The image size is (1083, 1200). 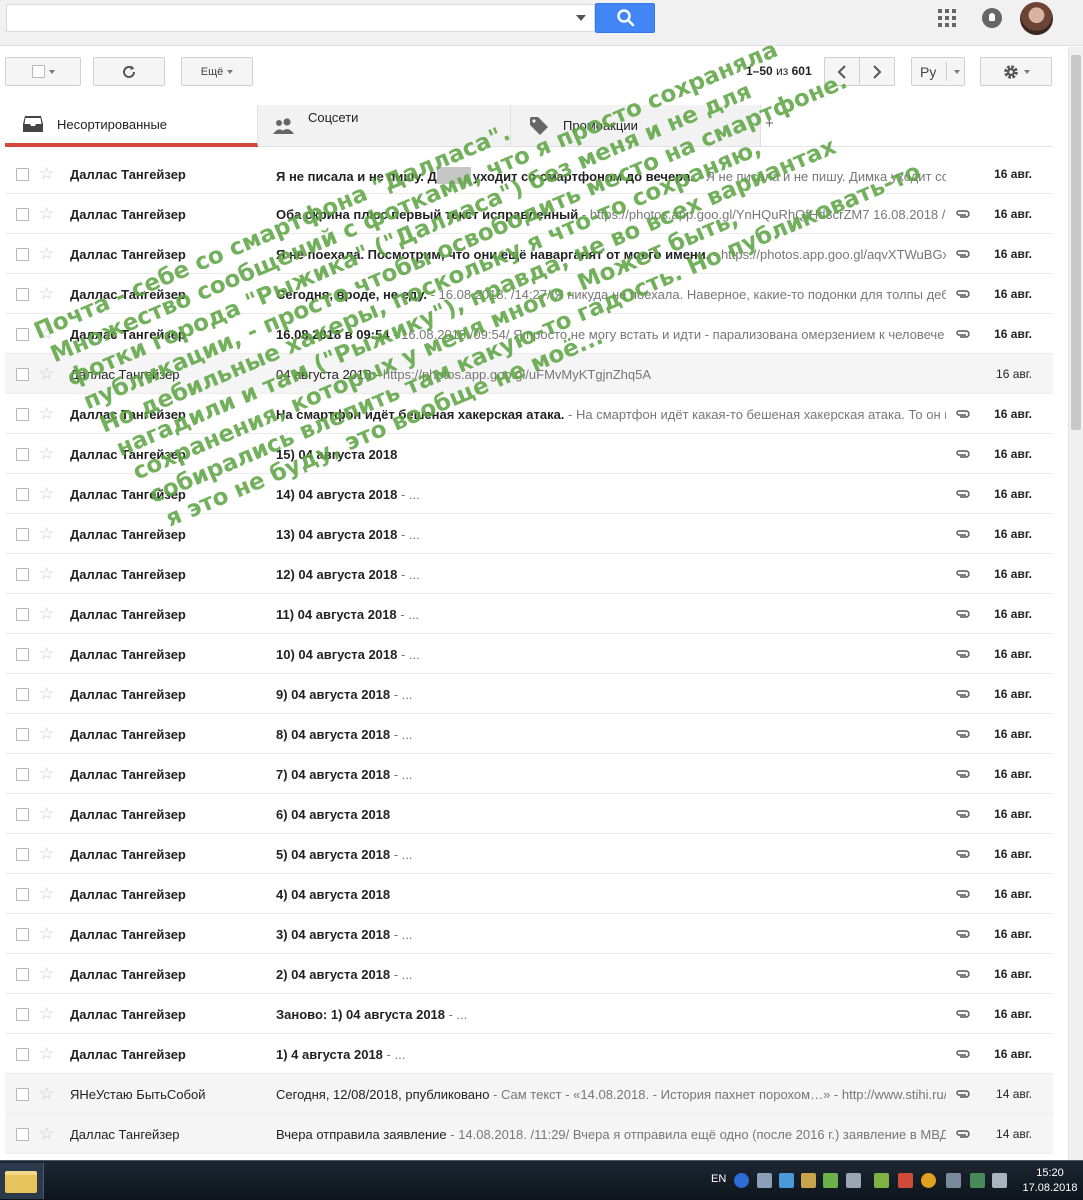 I want to click on search-button, so click(x=625, y=18).